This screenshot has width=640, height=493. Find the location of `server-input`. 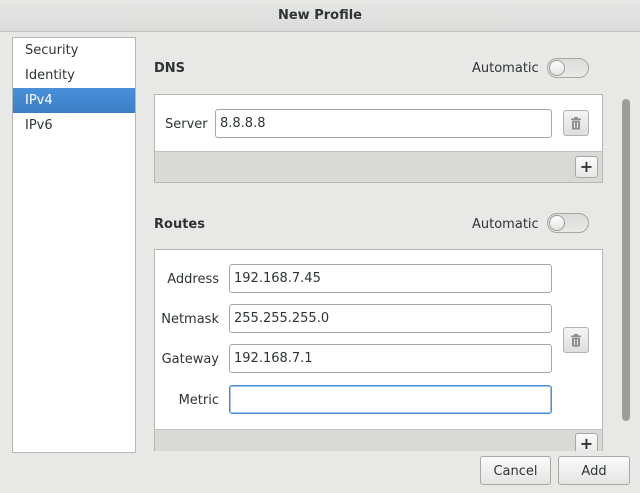

server-input is located at coordinates (383, 123).